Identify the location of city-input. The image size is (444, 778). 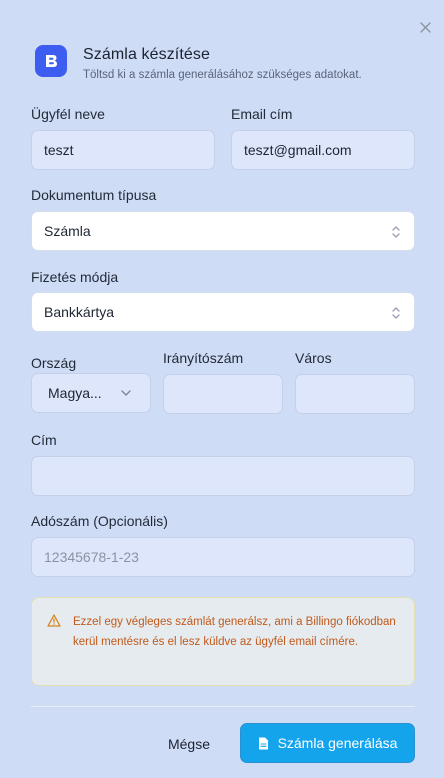
(355, 394).